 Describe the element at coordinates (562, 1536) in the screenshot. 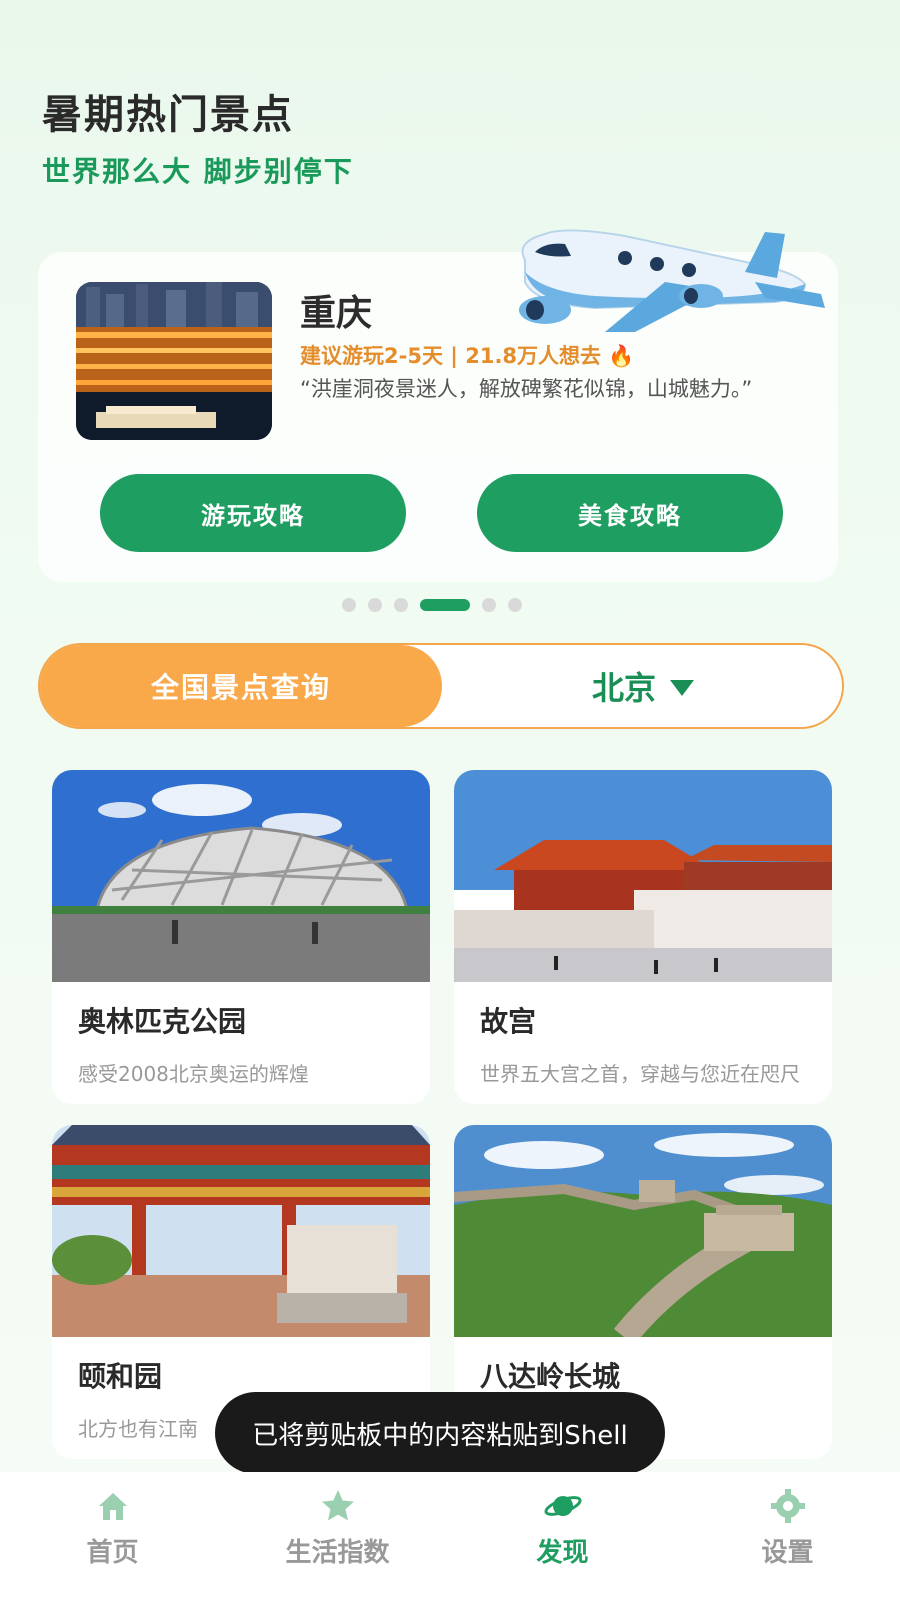

I see `tab-discover: 发现` at that location.